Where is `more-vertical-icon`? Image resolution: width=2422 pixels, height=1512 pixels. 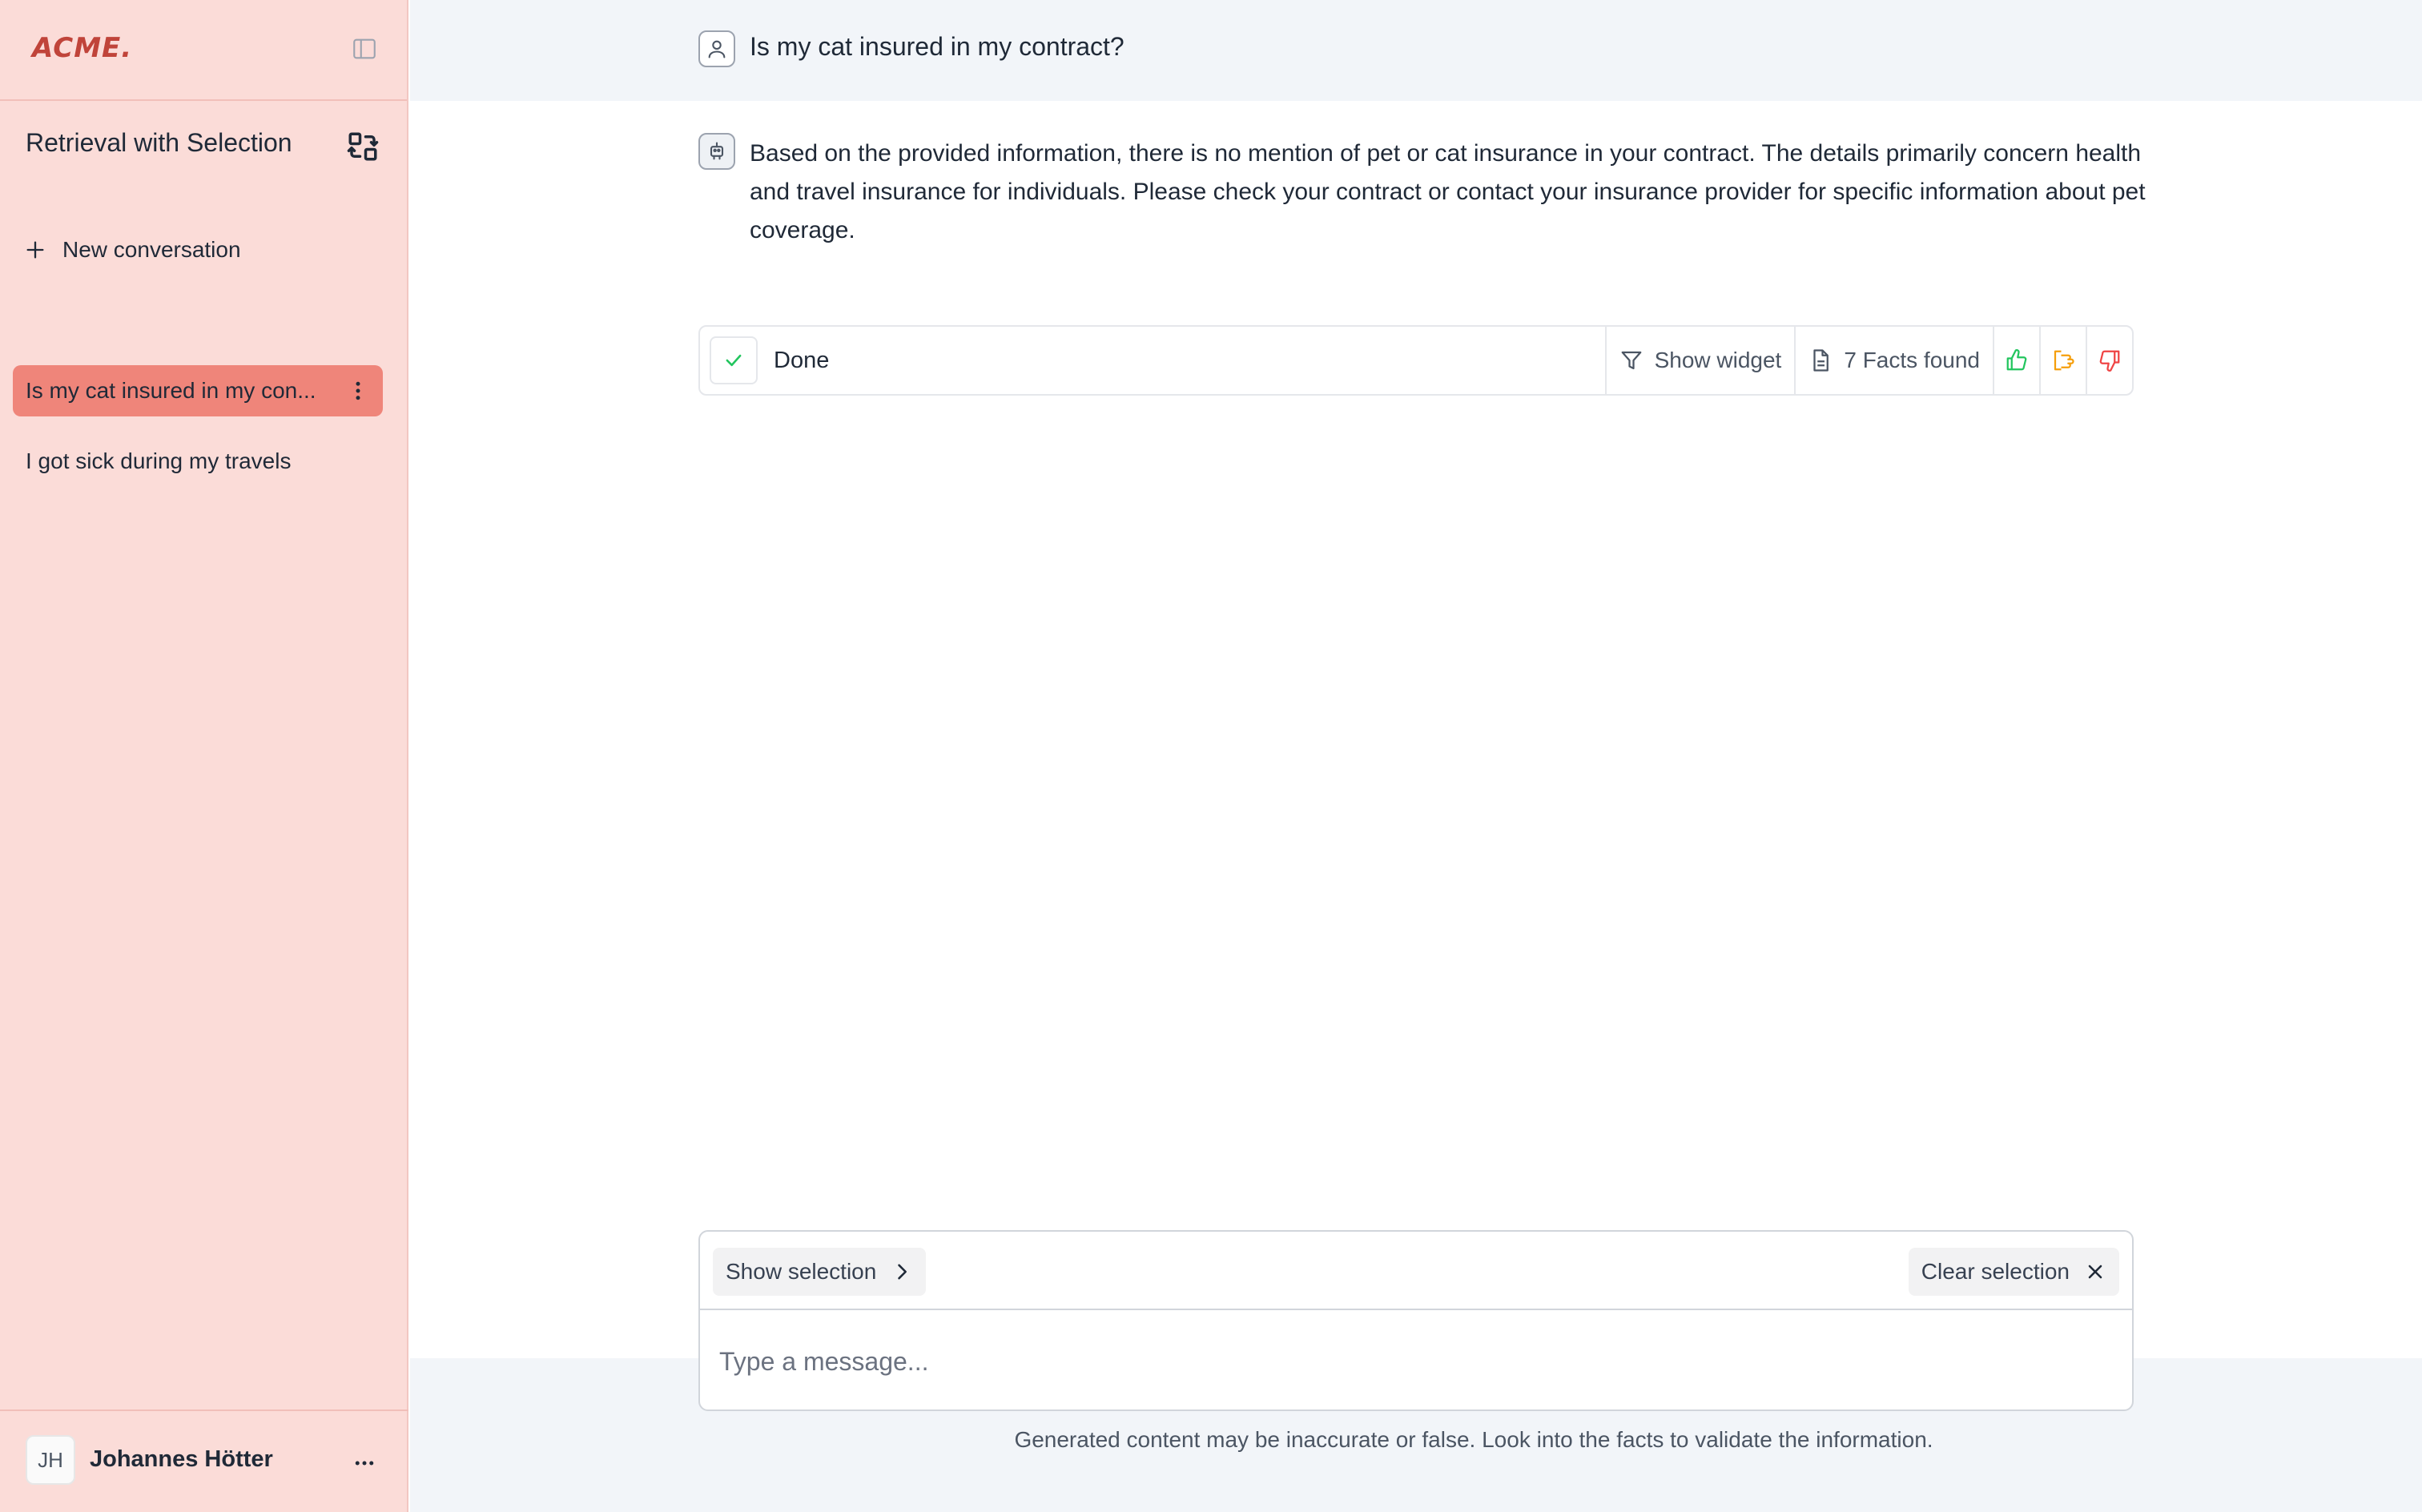 more-vertical-icon is located at coordinates (358, 391).